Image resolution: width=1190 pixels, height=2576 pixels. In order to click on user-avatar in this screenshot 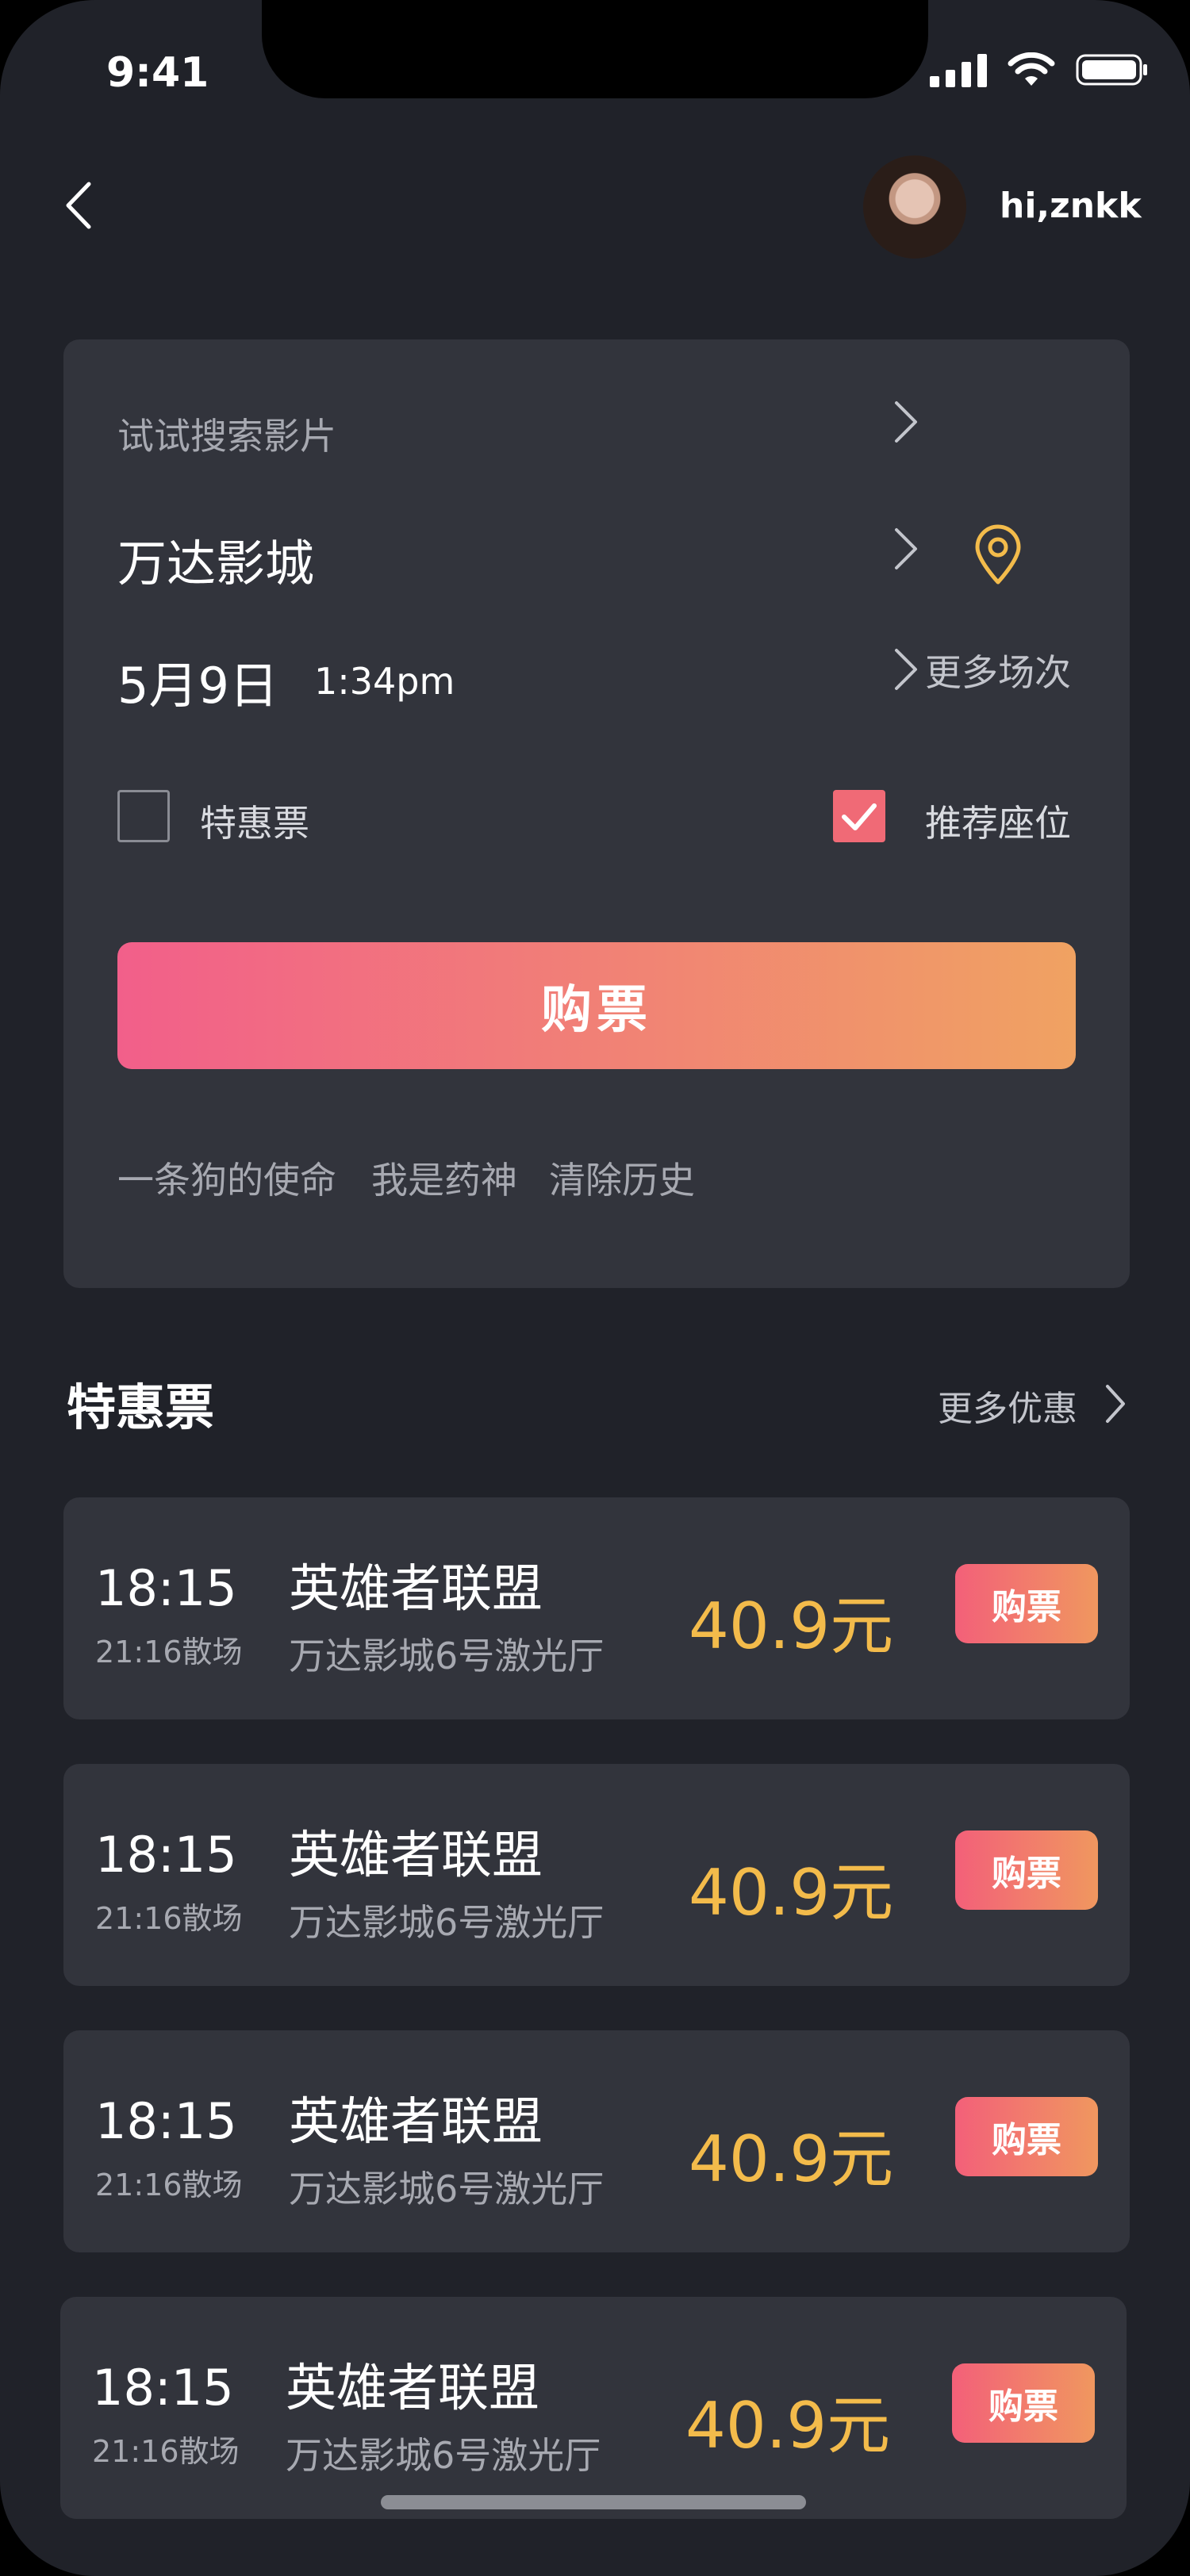, I will do `click(914, 207)`.